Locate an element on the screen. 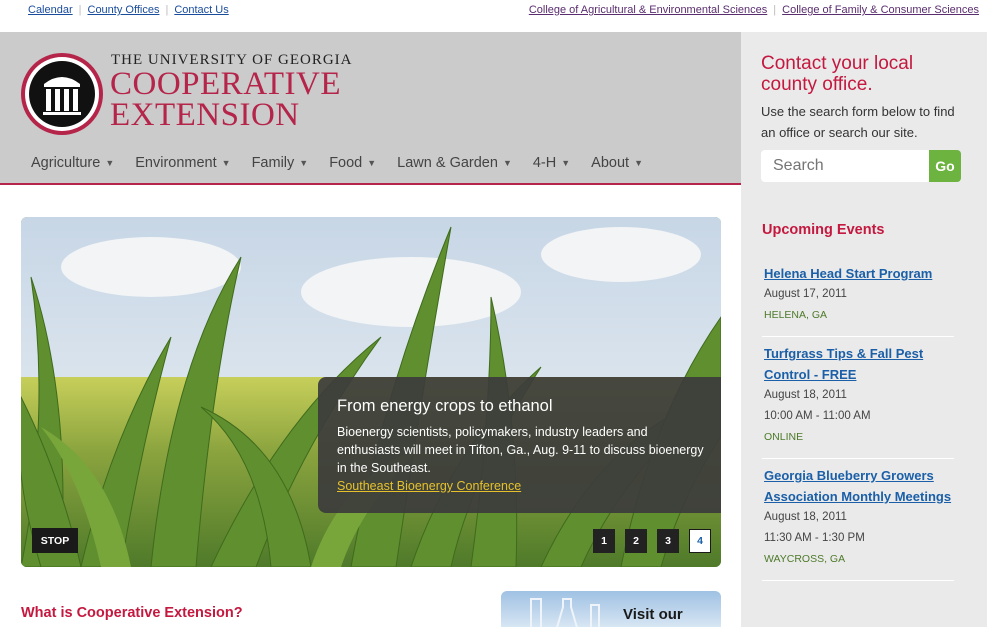 The image size is (987, 627). event-time: 11:30 AM - 1:30 PM is located at coordinates (814, 538).